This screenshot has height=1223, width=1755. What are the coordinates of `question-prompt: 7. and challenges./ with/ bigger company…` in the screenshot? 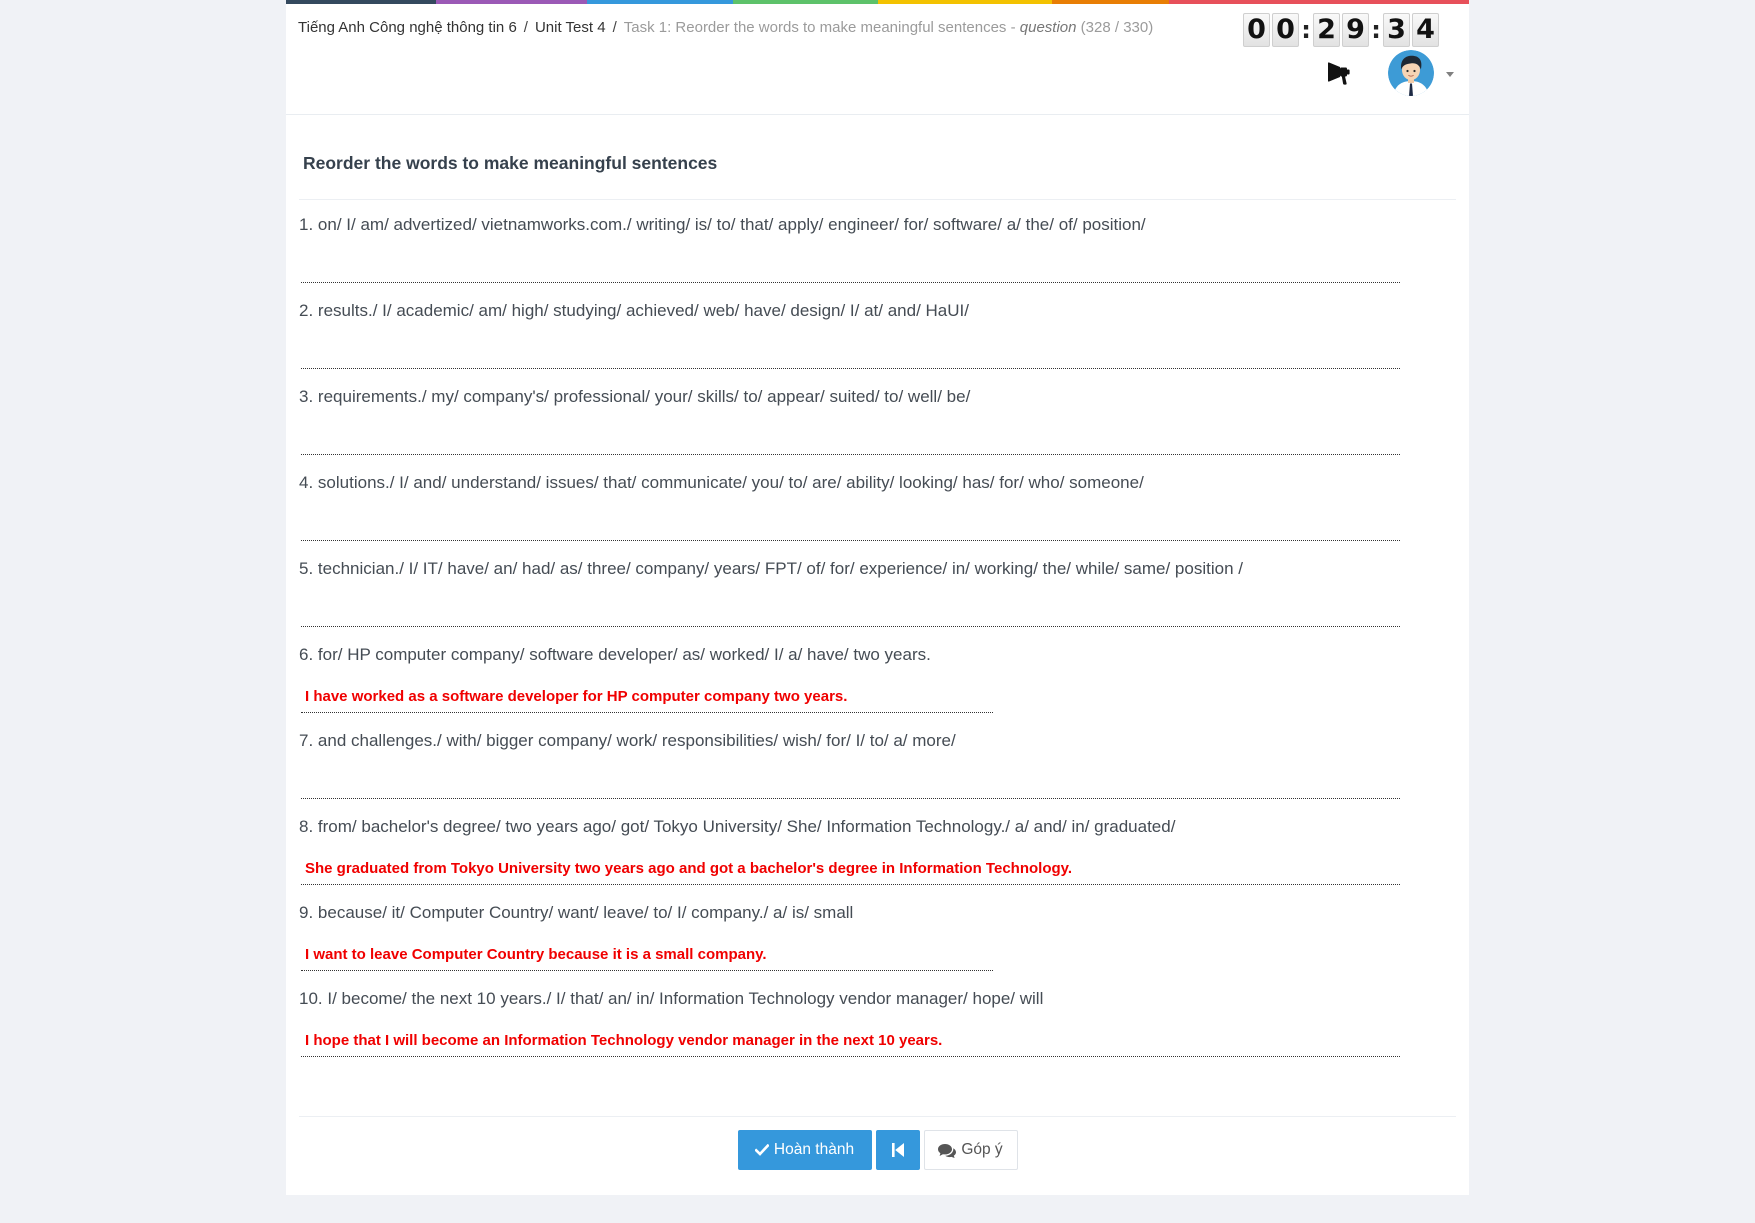 It's located at (877, 741).